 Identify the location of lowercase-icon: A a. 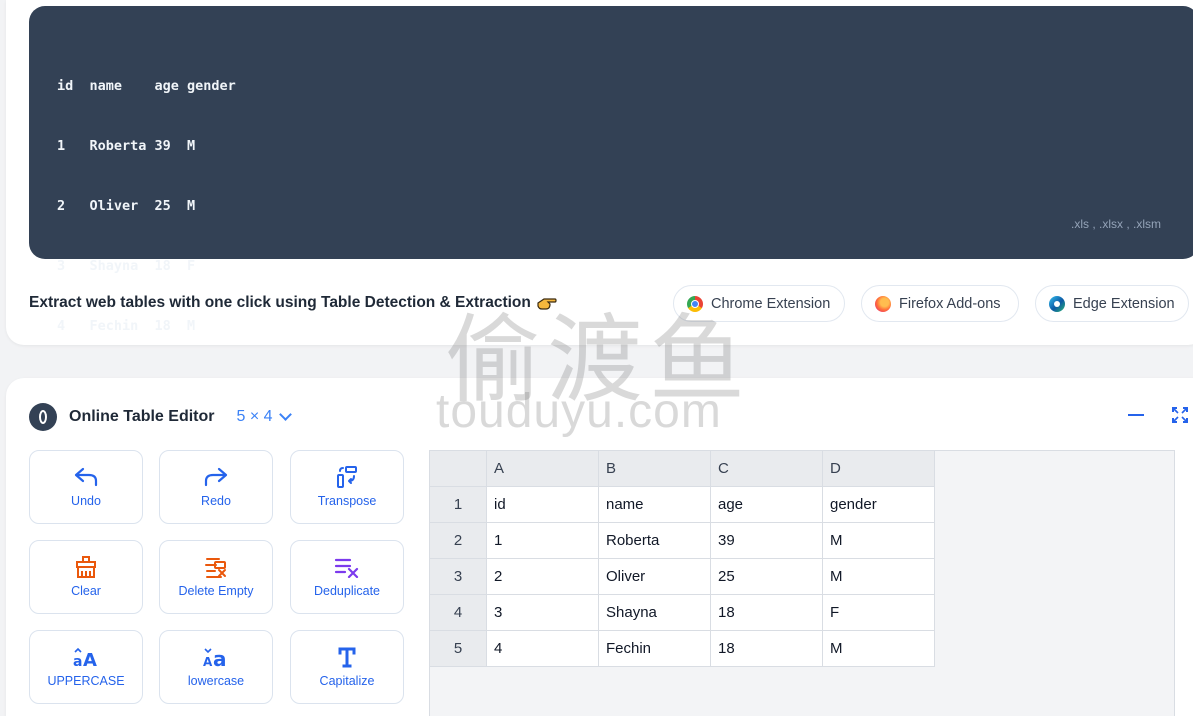
(215, 657).